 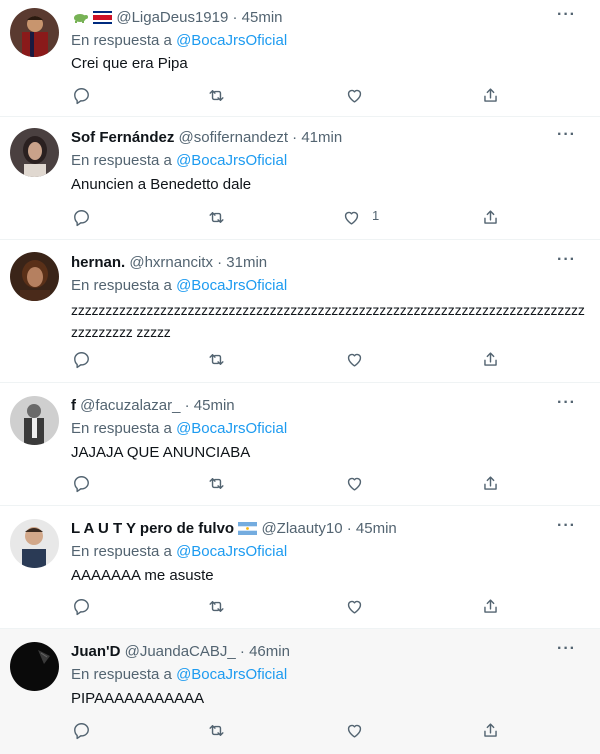 I want to click on display-name: f, so click(x=73, y=405).